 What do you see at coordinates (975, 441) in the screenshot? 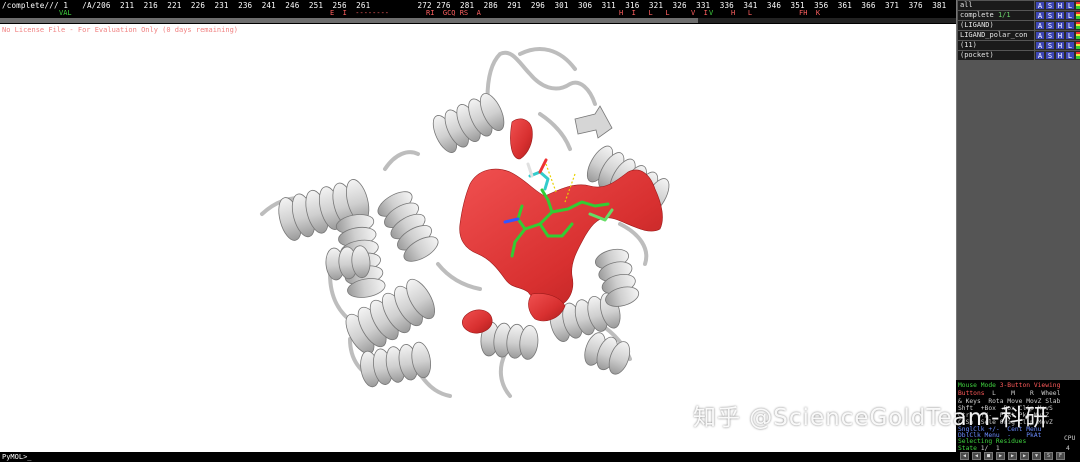
I see `selecting-label: Selecting` at bounding box center [975, 441].